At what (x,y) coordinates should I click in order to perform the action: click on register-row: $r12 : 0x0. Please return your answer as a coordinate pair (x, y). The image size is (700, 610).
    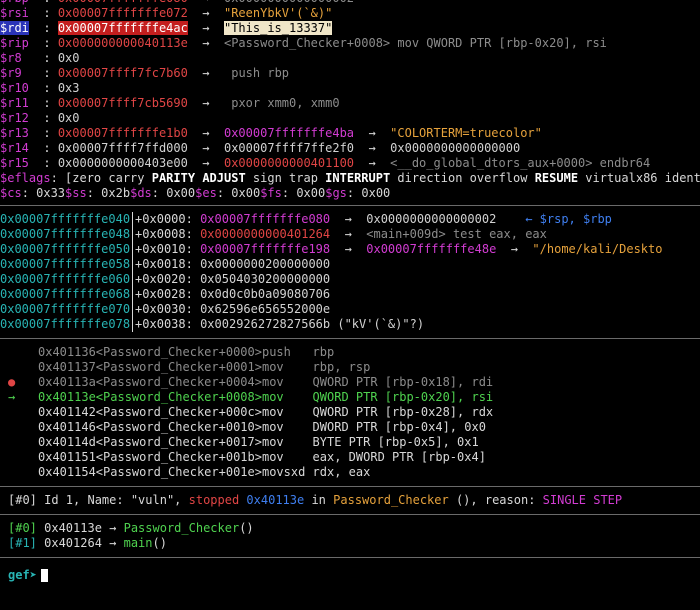
    Looking at the image, I should click on (350, 118).